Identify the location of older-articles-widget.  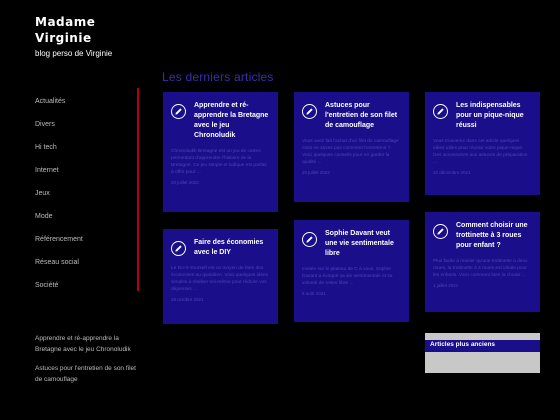
(482, 353).